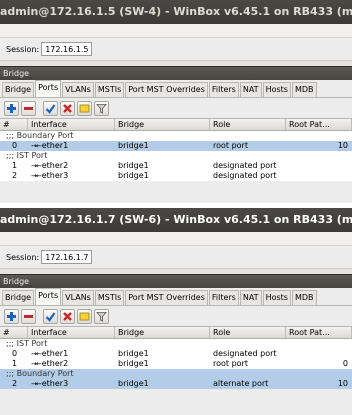  I want to click on table-row: 2 →← ether3 bridge1 designated port, so click(176, 176).